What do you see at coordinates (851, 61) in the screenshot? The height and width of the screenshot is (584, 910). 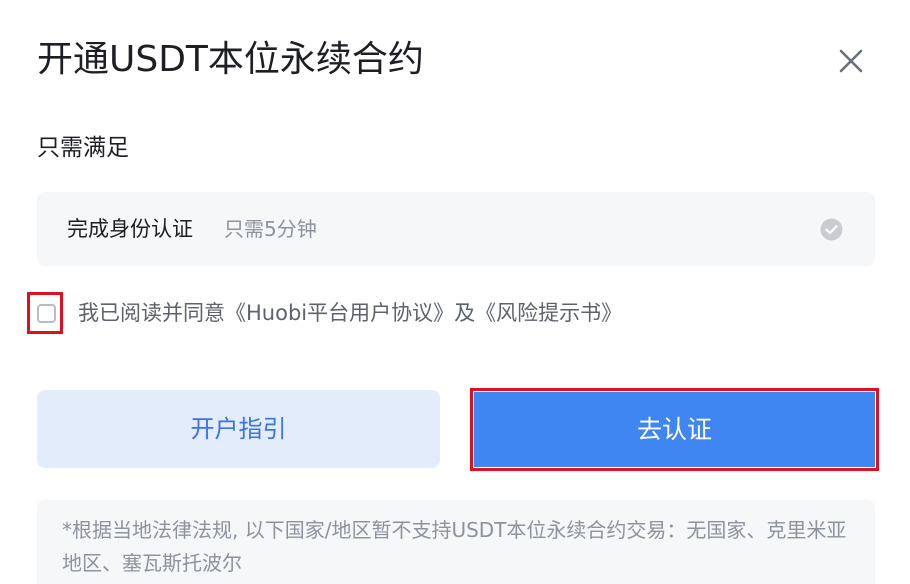 I see `close-icon` at bounding box center [851, 61].